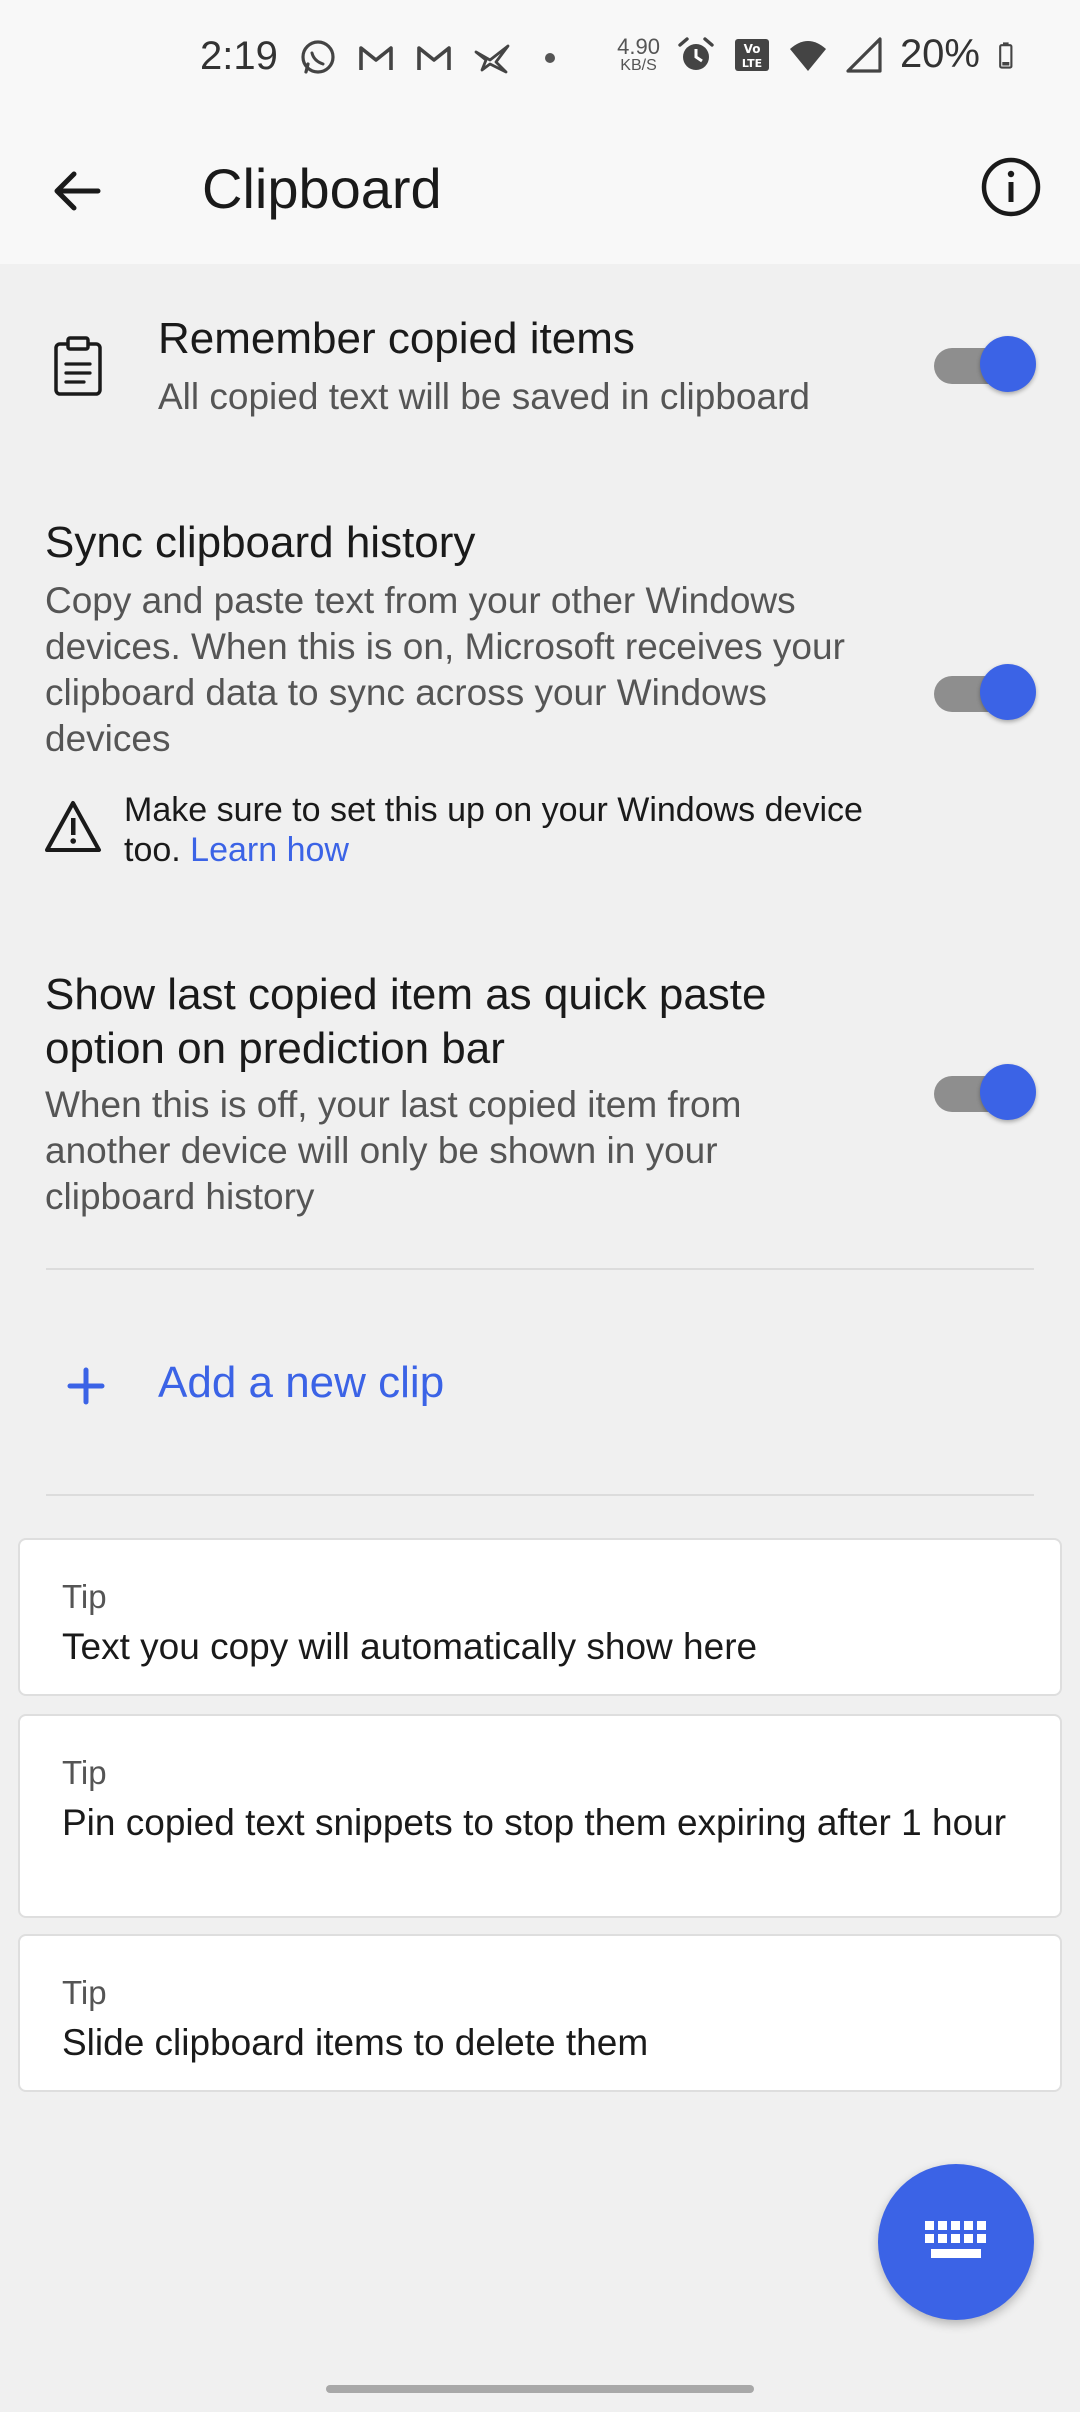  I want to click on svg-text: Vo, so click(752, 49).